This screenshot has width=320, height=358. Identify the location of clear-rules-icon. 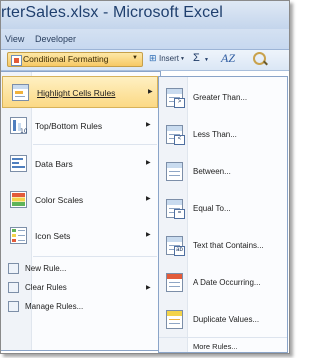
(13, 287).